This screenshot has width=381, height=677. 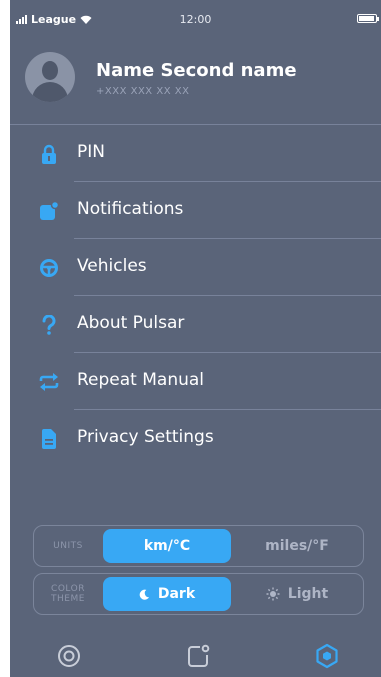 What do you see at coordinates (112, 266) in the screenshot?
I see `menu-item-label: Vehicles` at bounding box center [112, 266].